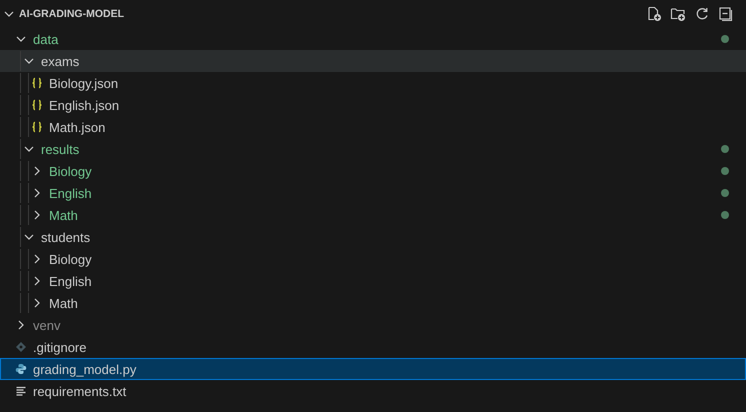  What do you see at coordinates (702, 14) in the screenshot?
I see `refresh-icon` at bounding box center [702, 14].